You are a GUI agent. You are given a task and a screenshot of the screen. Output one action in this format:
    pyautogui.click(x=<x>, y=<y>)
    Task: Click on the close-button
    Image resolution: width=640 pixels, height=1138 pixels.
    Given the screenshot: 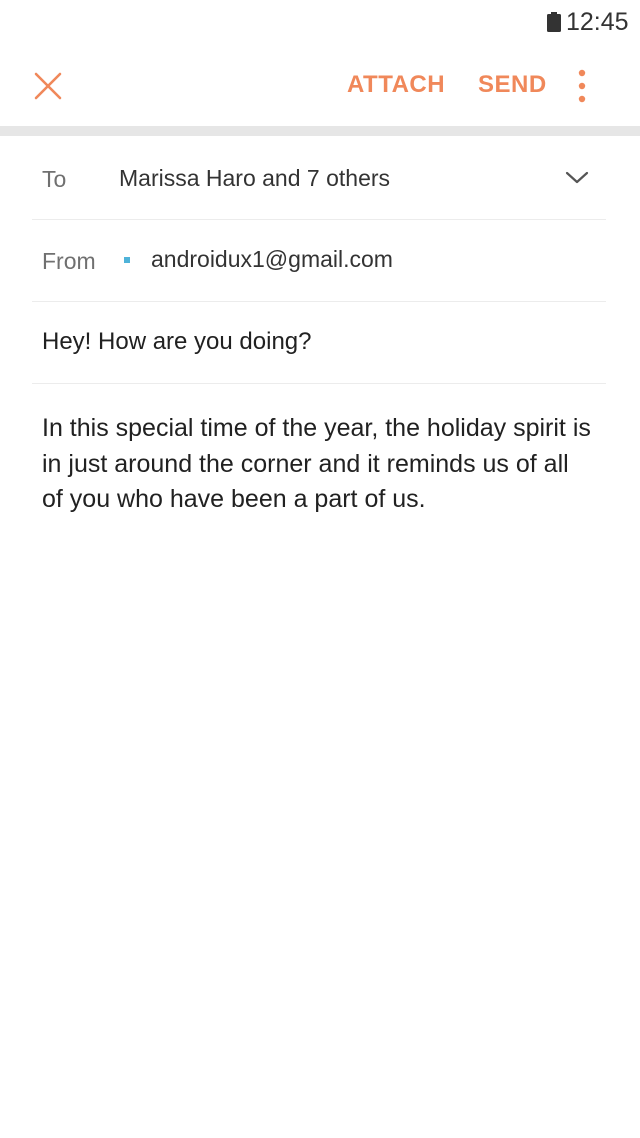 What is the action you would take?
    pyautogui.click(x=48, y=86)
    